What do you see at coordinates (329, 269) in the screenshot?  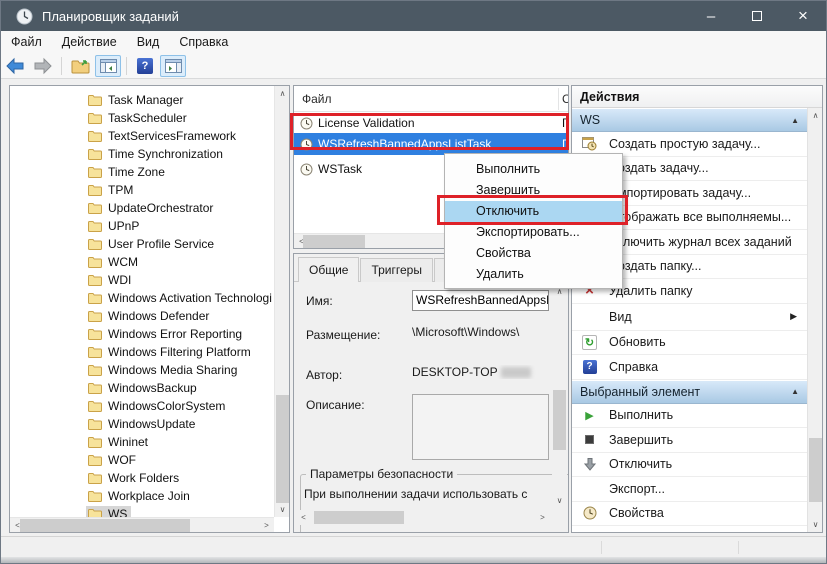 I see `tab-general: Общие` at bounding box center [329, 269].